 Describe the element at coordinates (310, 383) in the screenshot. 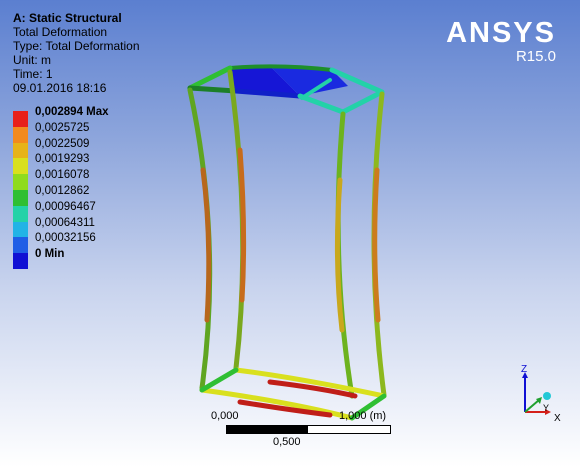

I see `bottom-back-edge` at that location.